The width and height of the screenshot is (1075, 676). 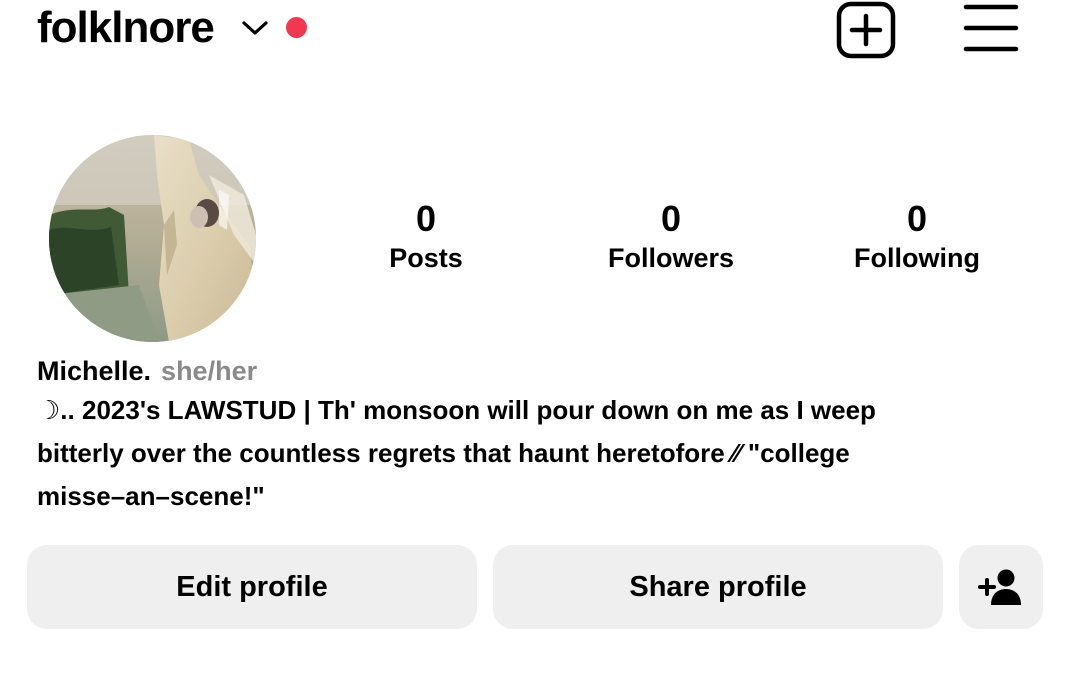 What do you see at coordinates (252, 587) in the screenshot?
I see `edit-profile-button: Edit profile` at bounding box center [252, 587].